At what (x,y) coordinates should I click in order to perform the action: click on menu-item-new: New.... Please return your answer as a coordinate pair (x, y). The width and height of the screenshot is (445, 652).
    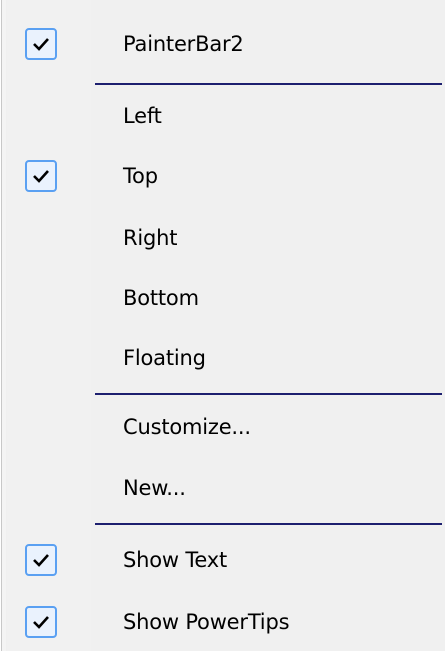
    Looking at the image, I should click on (222, 488).